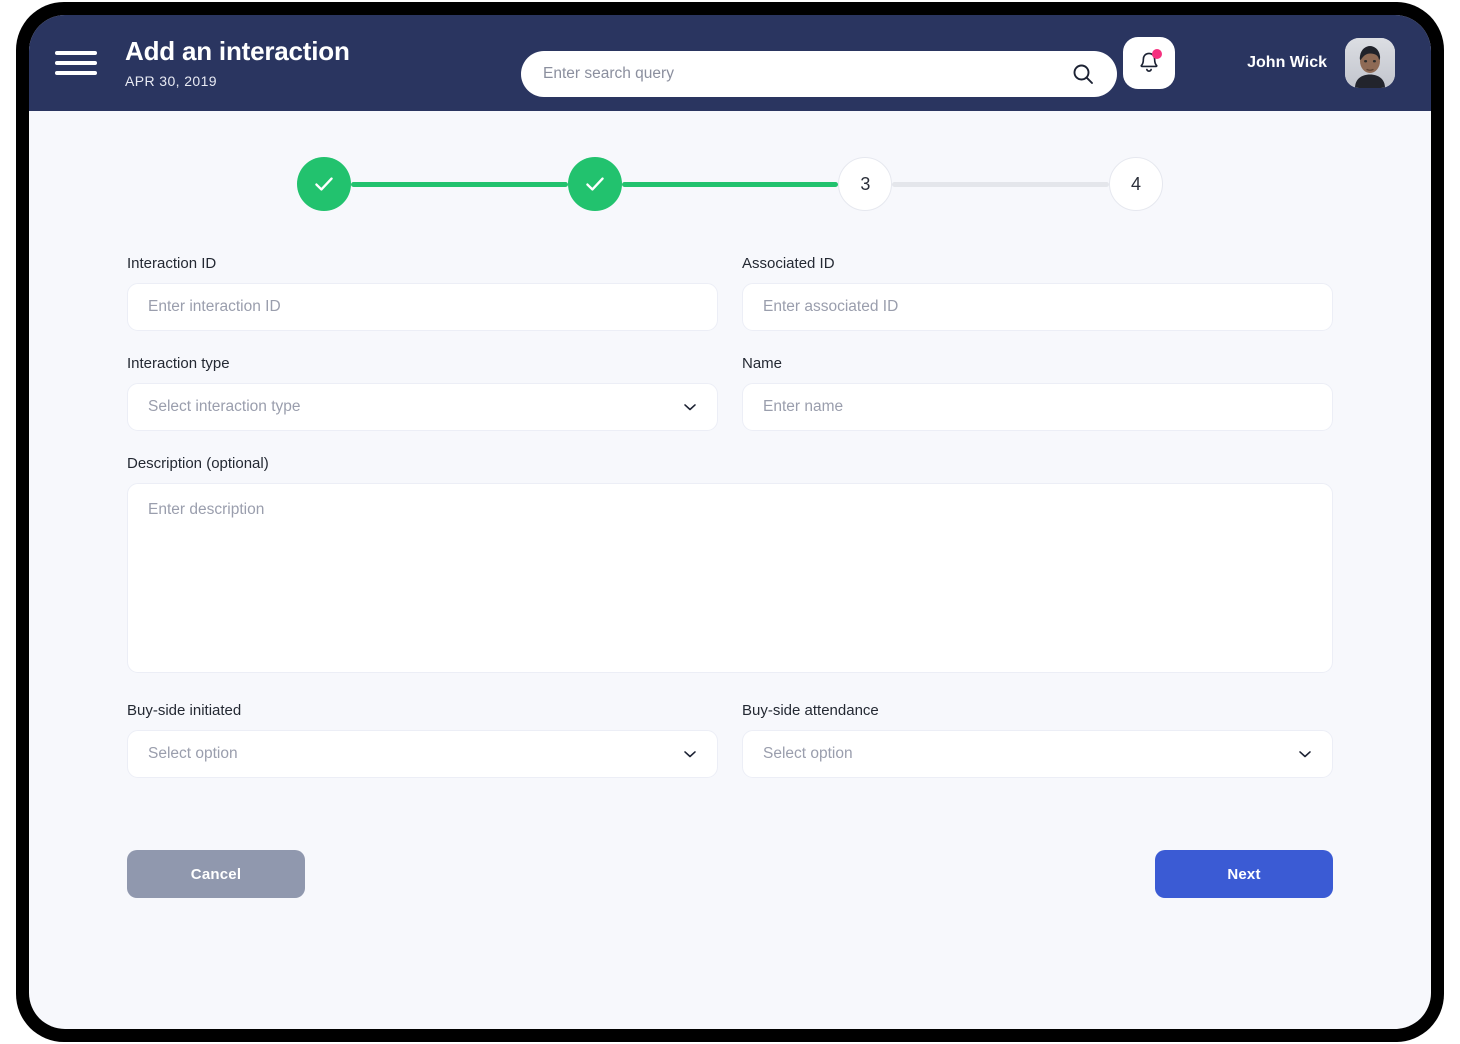  I want to click on header-title-block: Add an interaction APR 30, 2019, so click(237, 62).